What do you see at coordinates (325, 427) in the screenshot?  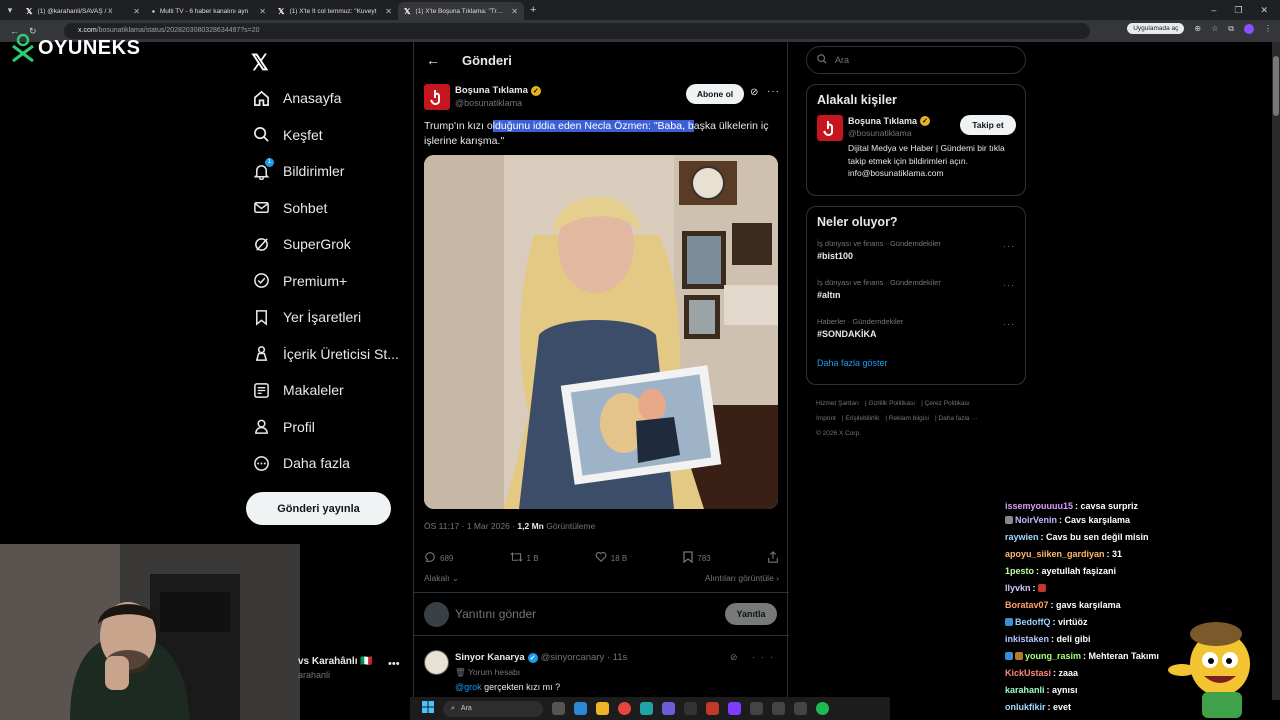 I see `nav-item-profile: Profil` at bounding box center [325, 427].